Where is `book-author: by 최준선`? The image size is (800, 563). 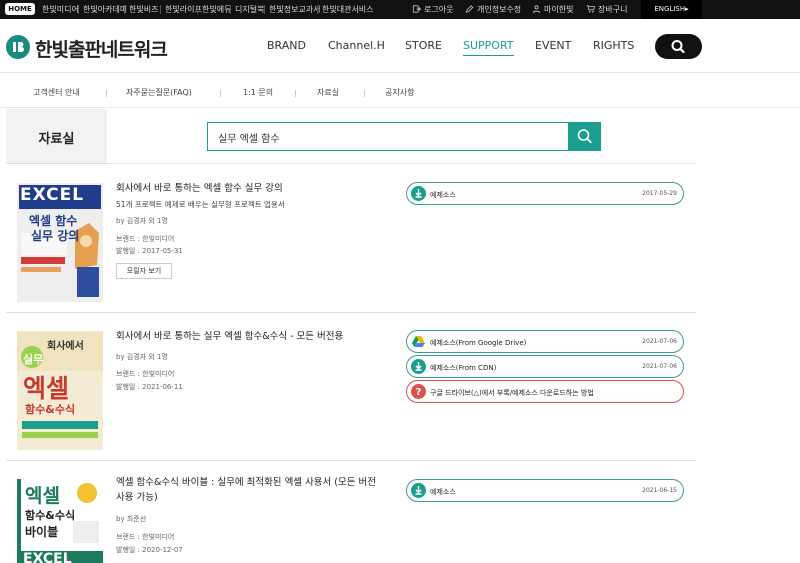
book-author: by 최준선 is located at coordinates (131, 519).